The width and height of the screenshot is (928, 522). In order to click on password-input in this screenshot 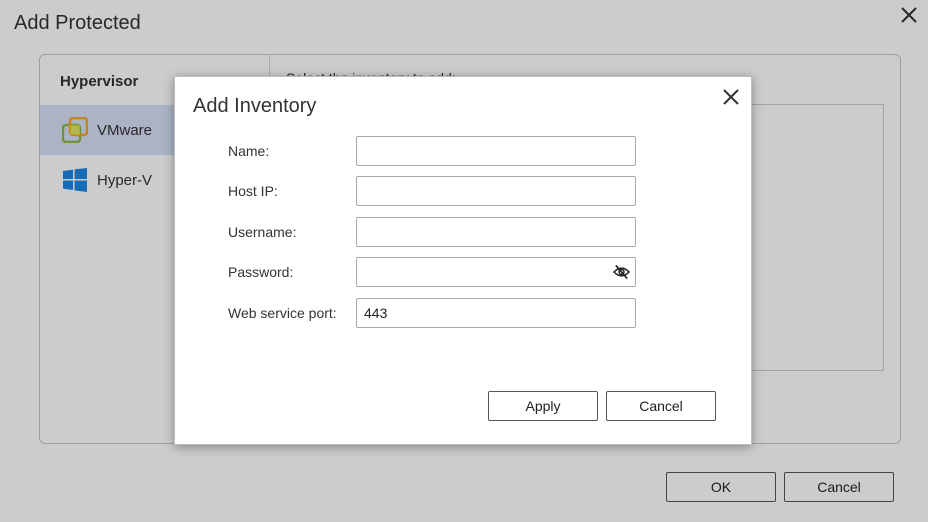, I will do `click(496, 272)`.